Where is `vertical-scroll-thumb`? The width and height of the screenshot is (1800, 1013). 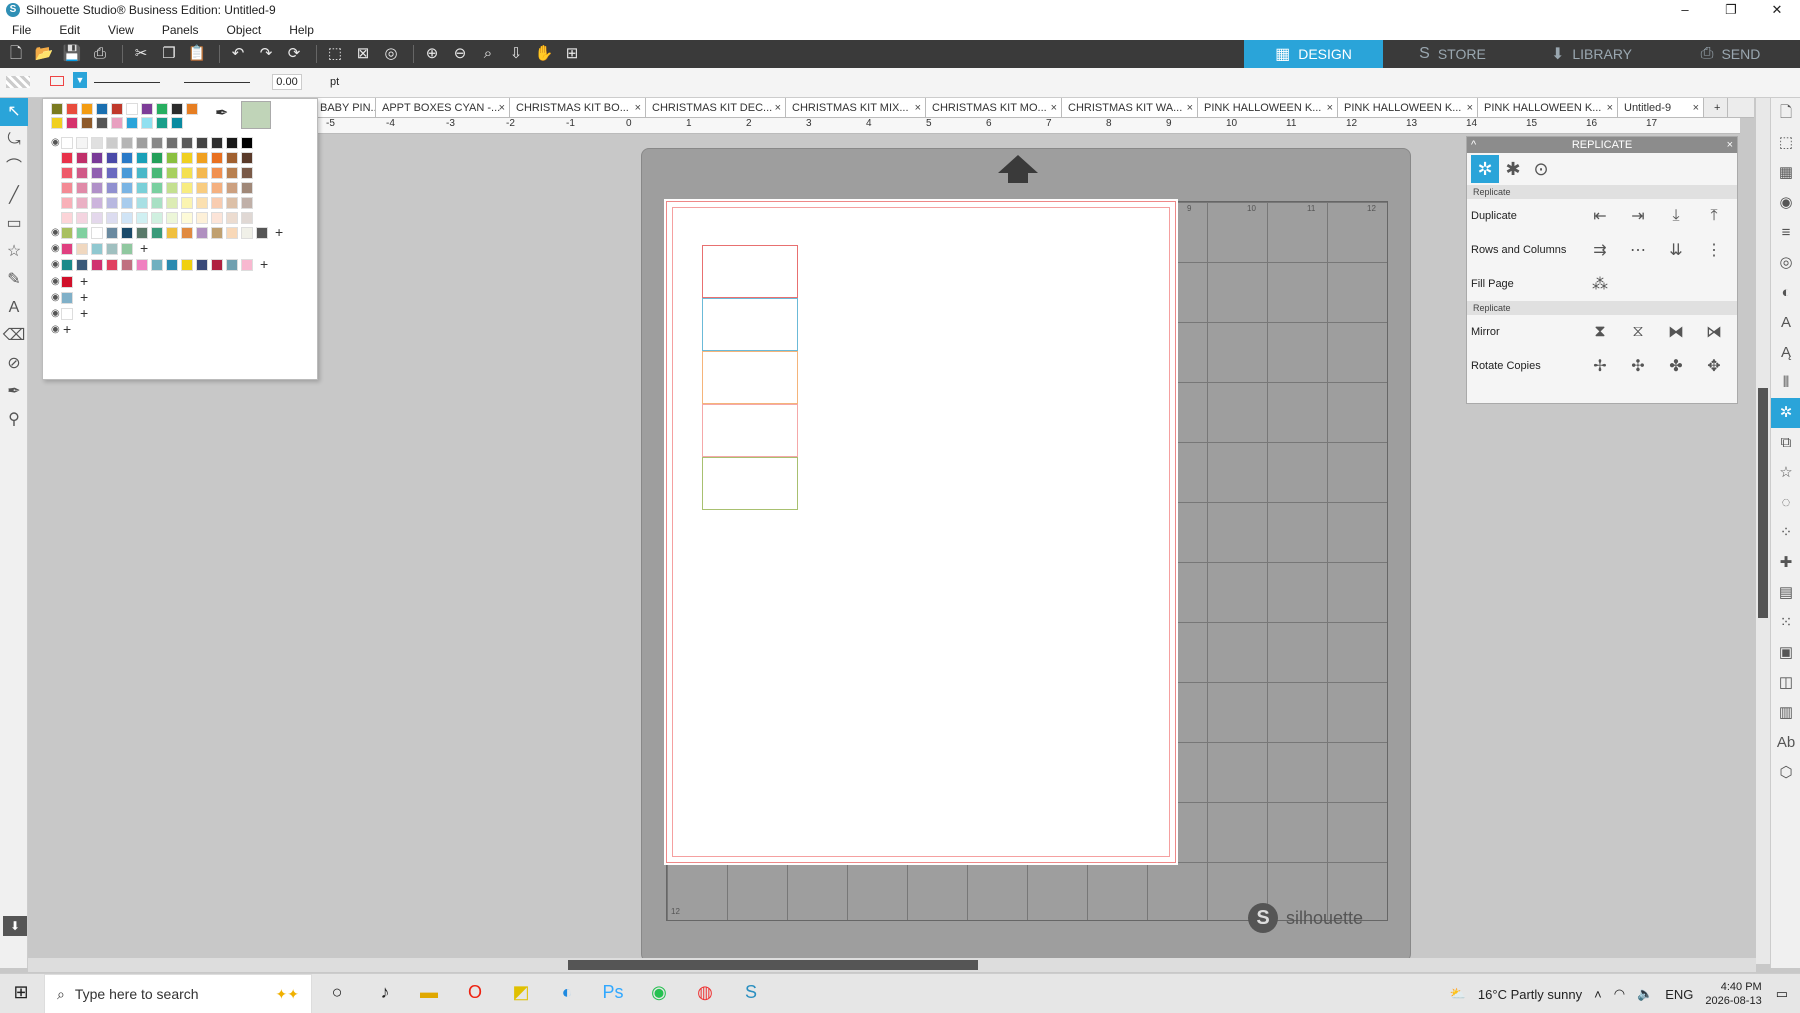
vertical-scroll-thumb is located at coordinates (1763, 503).